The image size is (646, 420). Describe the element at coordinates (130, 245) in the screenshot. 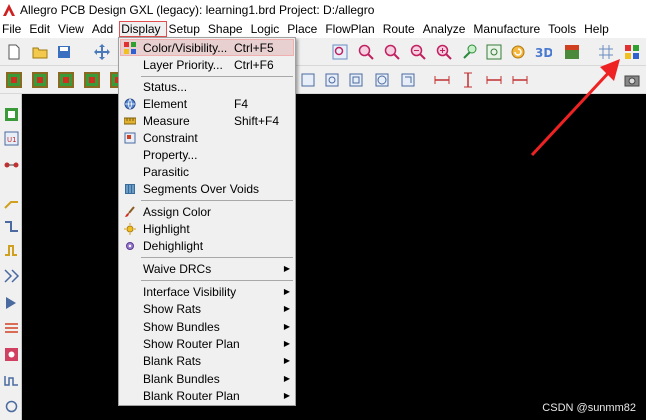

I see `gear-sun-icon` at that location.